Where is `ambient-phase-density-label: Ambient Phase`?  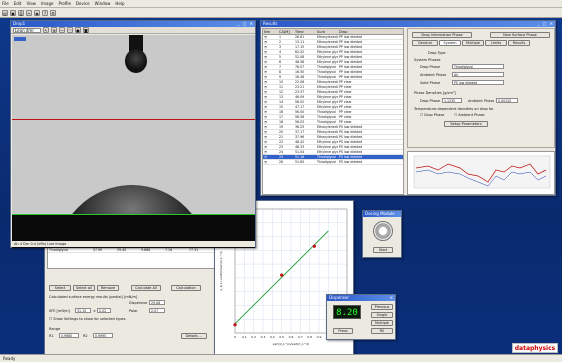 ambient-phase-density-label: Ambient Phase is located at coordinates (481, 101).